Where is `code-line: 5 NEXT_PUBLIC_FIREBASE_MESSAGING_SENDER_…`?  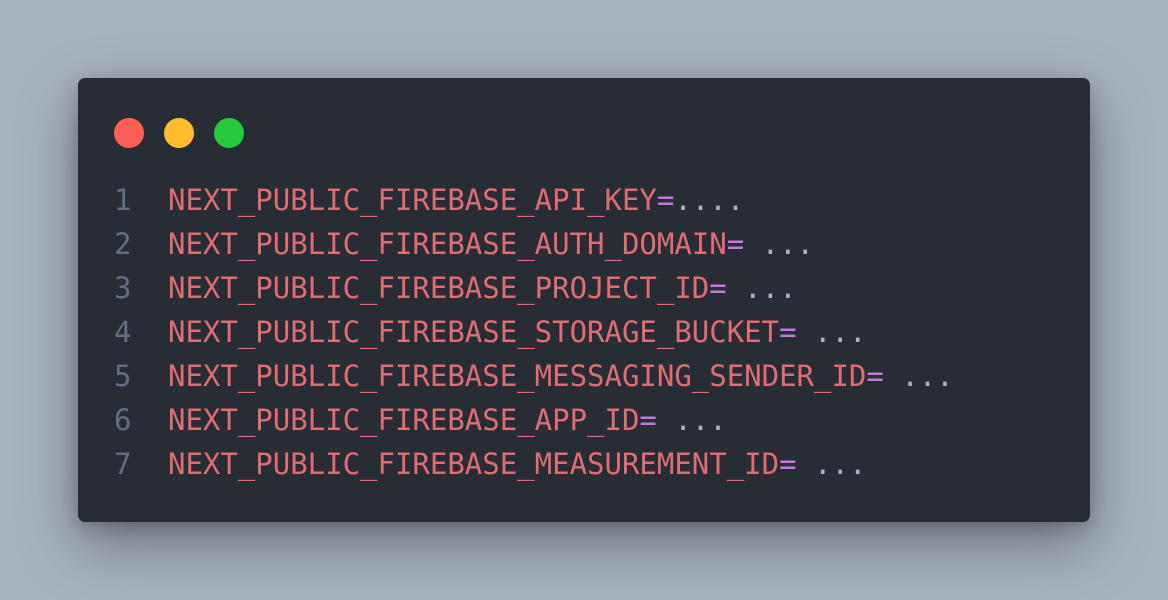
code-line: 5 NEXT_PUBLIC_FIREBASE_MESSAGING_SENDER_… is located at coordinates (534, 376).